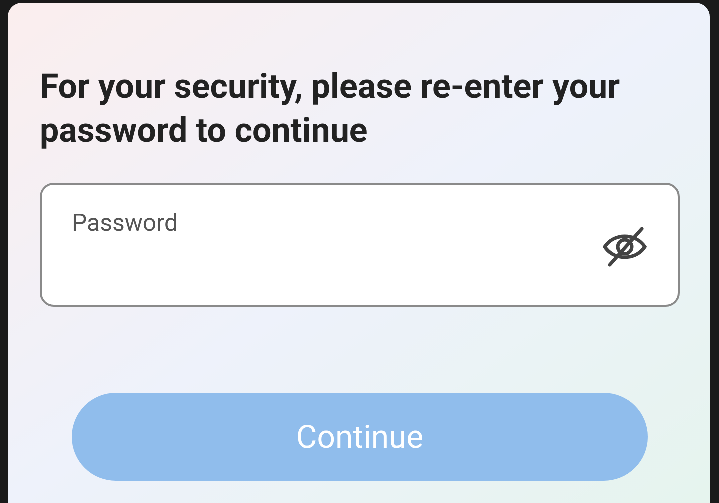 Image resolution: width=719 pixels, height=503 pixels. What do you see at coordinates (331, 109) in the screenshot?
I see `heading: For your security, please re-enter your password to continue` at bounding box center [331, 109].